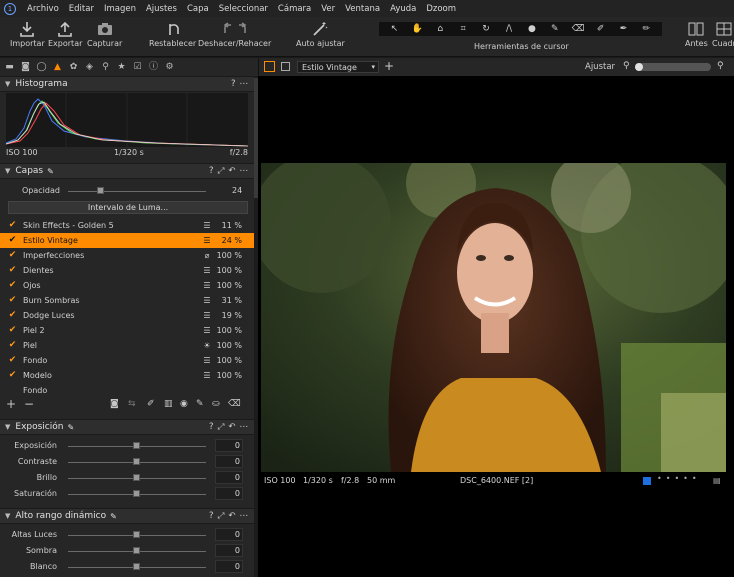 This screenshot has height=577, width=734. Describe the element at coordinates (127, 360) in the screenshot. I see `layer-row: ✔ Fondo ☰ 100 %` at that location.